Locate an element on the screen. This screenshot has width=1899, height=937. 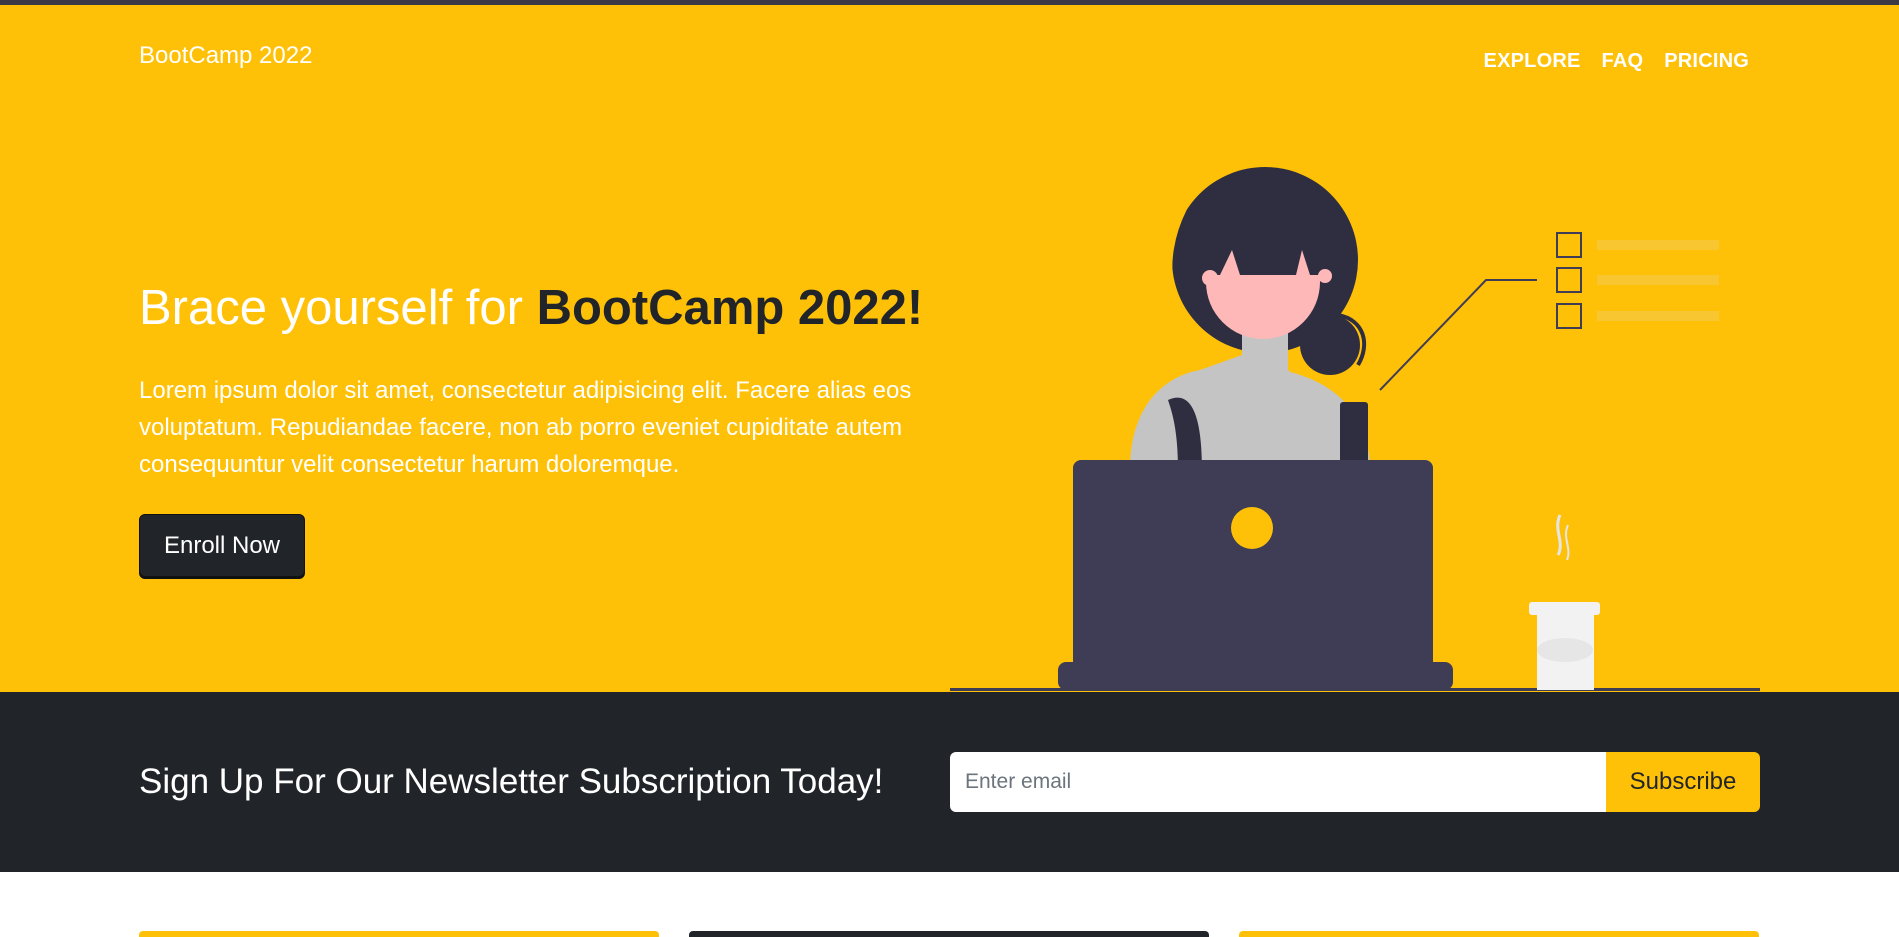
brand-logo: BootCamp 2022 is located at coordinates (225, 56).